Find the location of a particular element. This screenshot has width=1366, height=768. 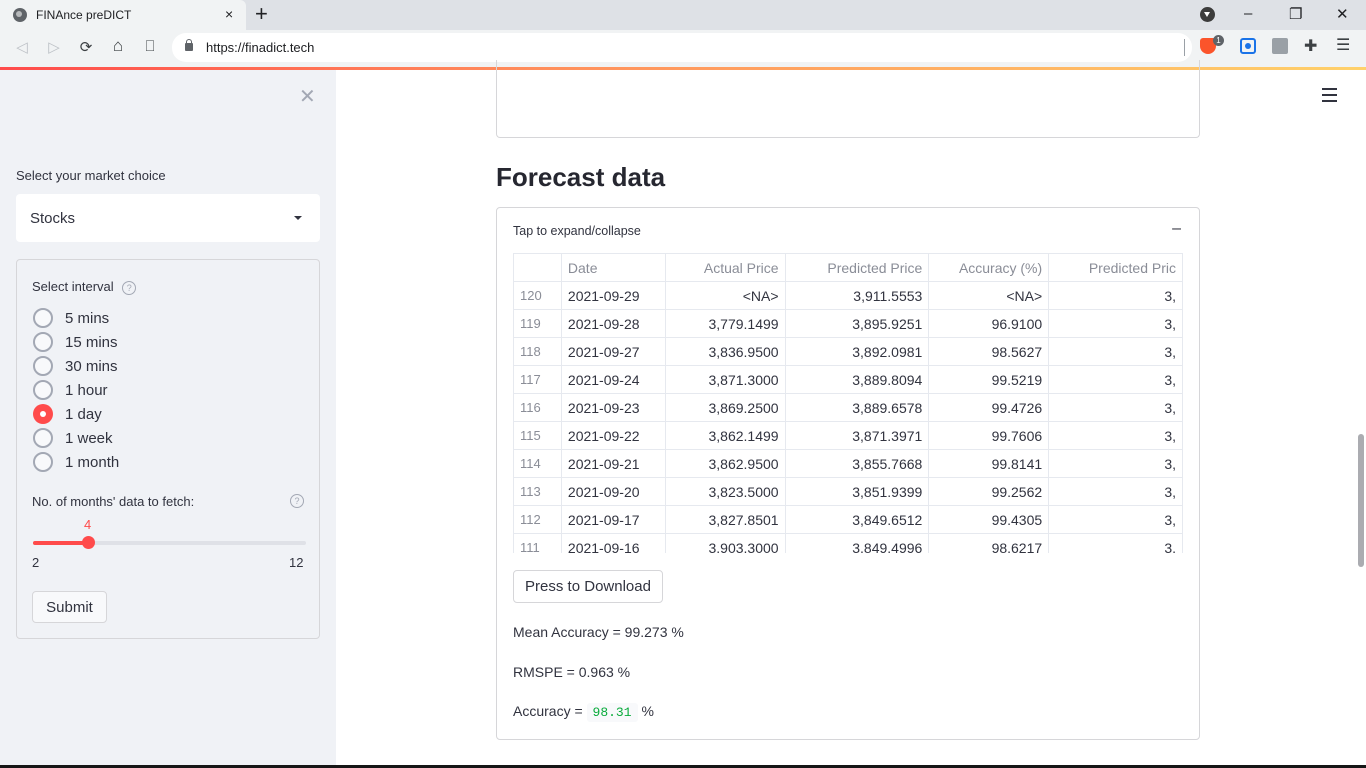

interval-option: 30 mins is located at coordinates (75, 366).